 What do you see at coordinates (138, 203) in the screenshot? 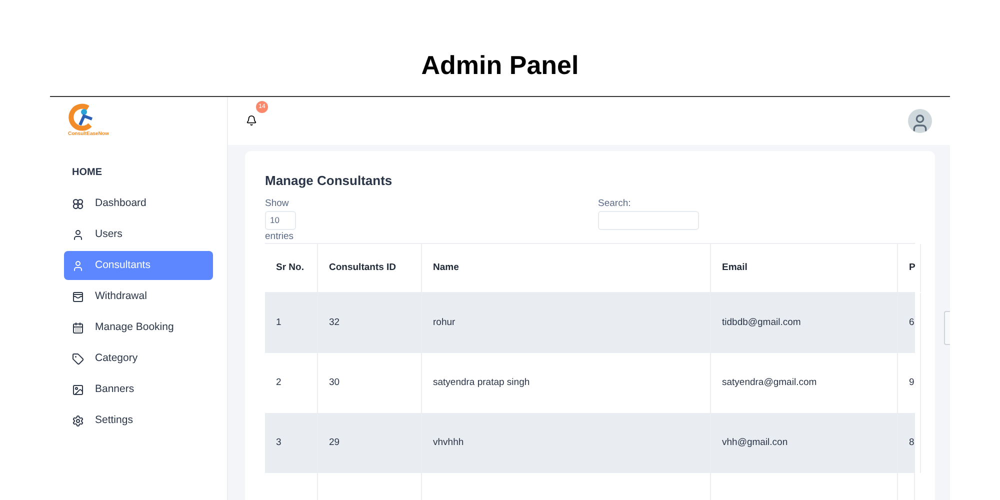
I see `sidebar-item: Dashboard` at bounding box center [138, 203].